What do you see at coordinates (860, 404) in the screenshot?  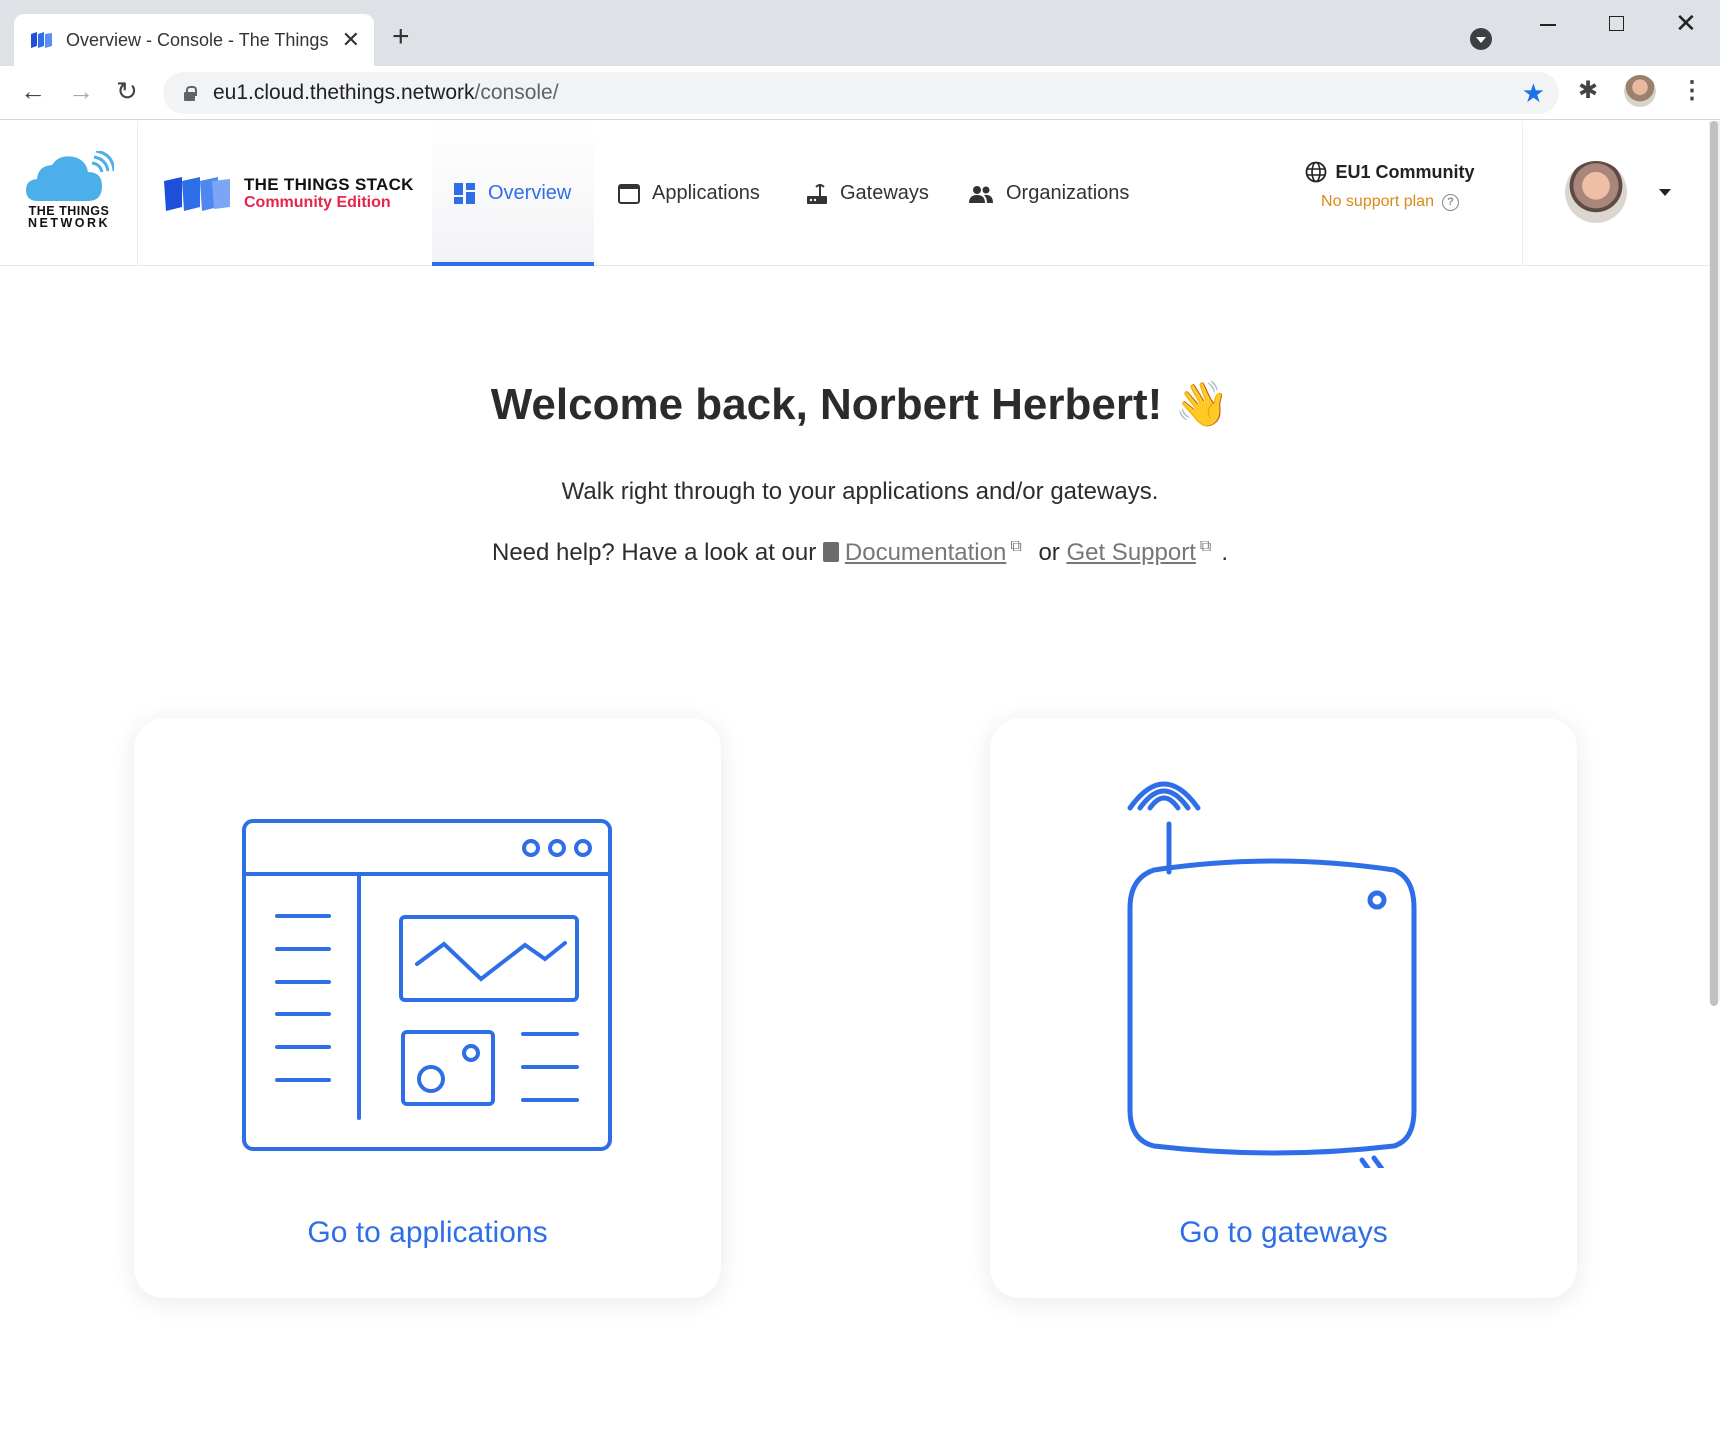 I see `page-title: Welcome back, Norbert Herbert! 👋` at bounding box center [860, 404].